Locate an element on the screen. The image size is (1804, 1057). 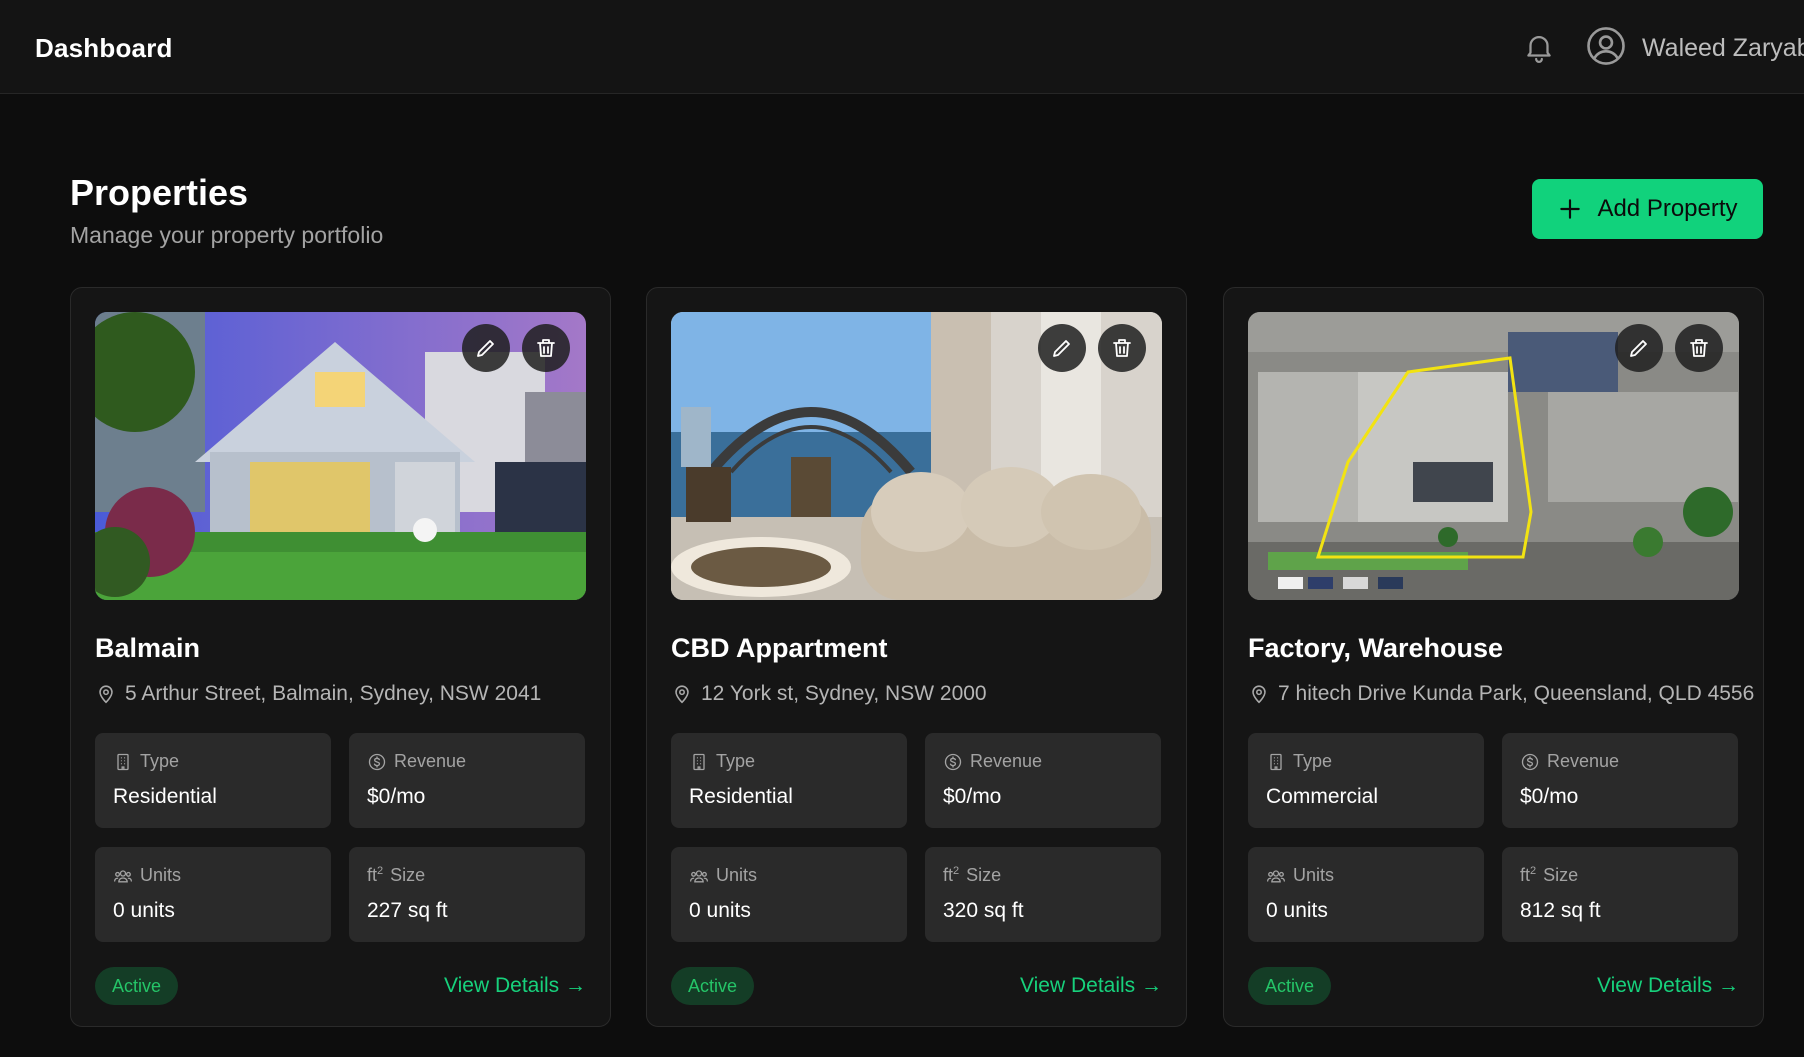
user-name: Waleed Zaryab is located at coordinates (1723, 48).